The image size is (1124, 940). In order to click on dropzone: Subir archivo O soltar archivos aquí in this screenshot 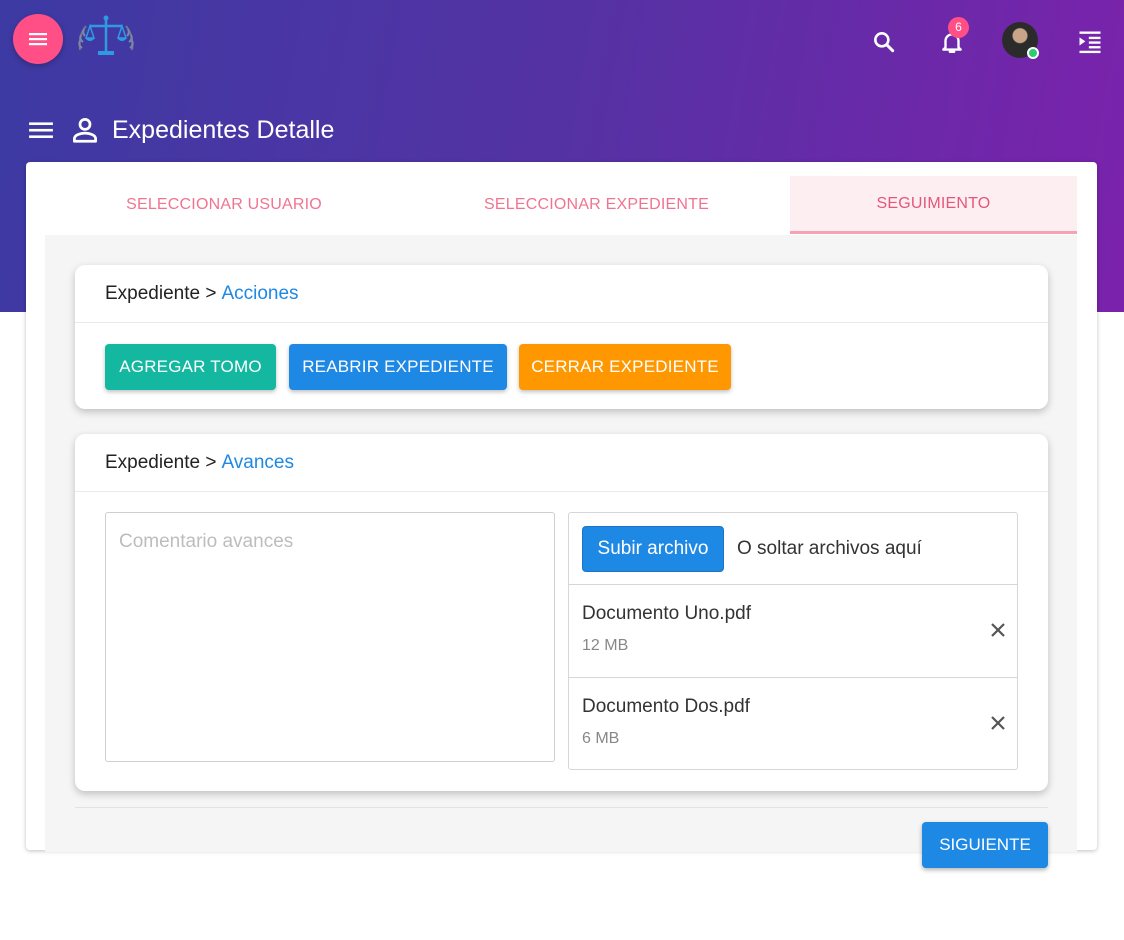, I will do `click(793, 549)`.